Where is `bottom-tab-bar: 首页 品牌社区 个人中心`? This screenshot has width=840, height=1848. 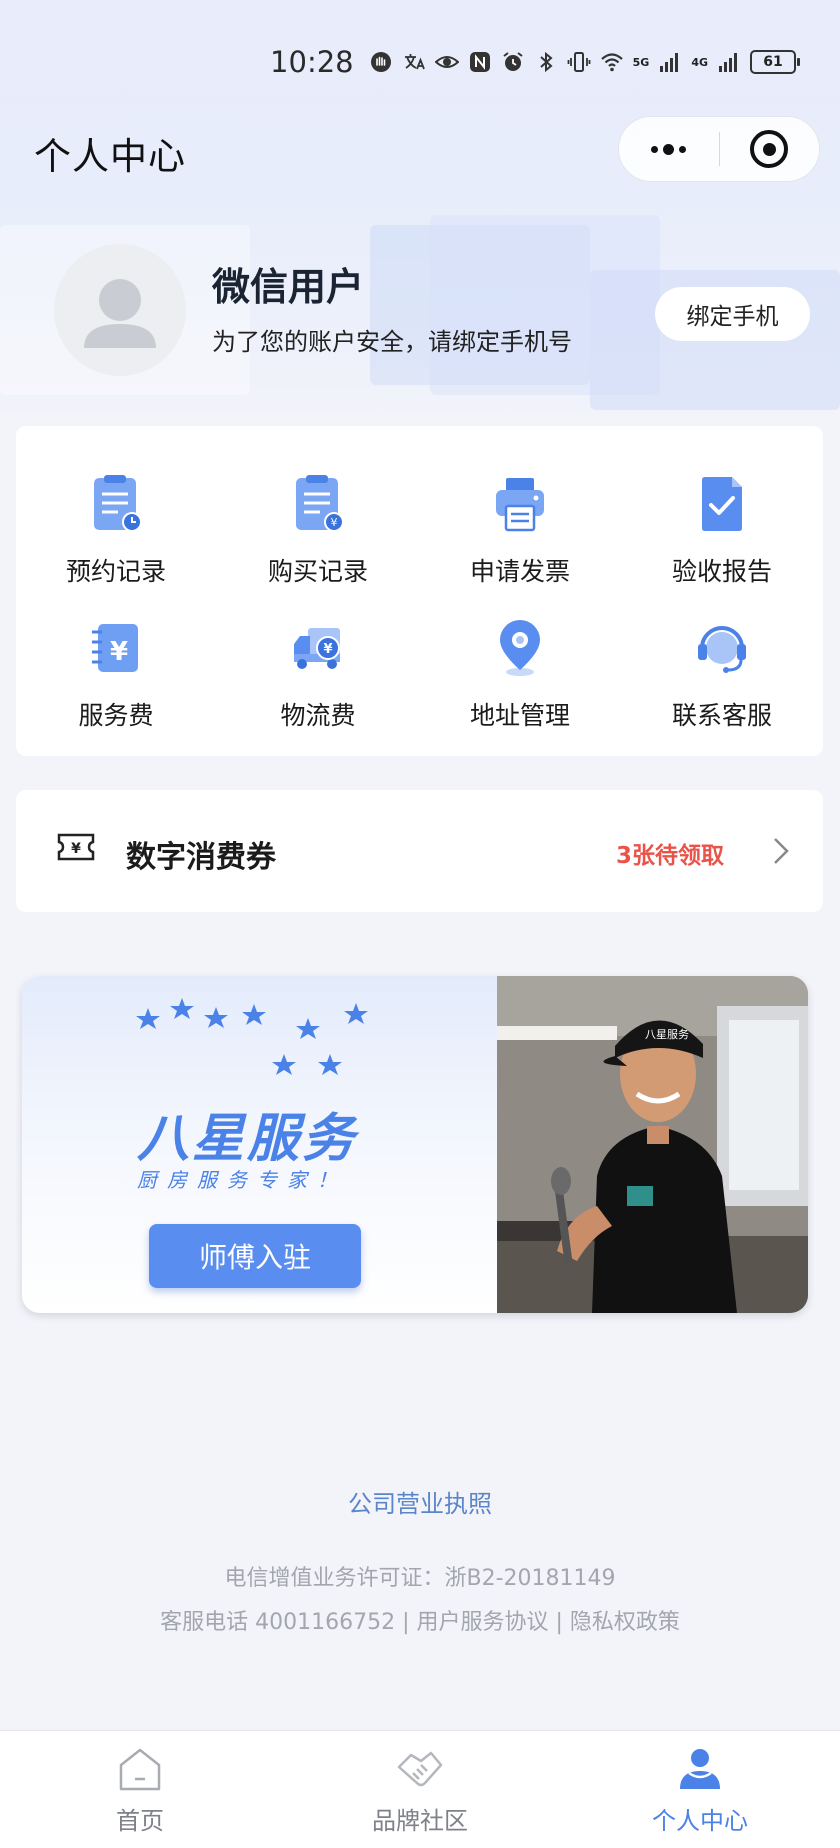 bottom-tab-bar: 首页 品牌社区 个人中心 is located at coordinates (420, 1789).